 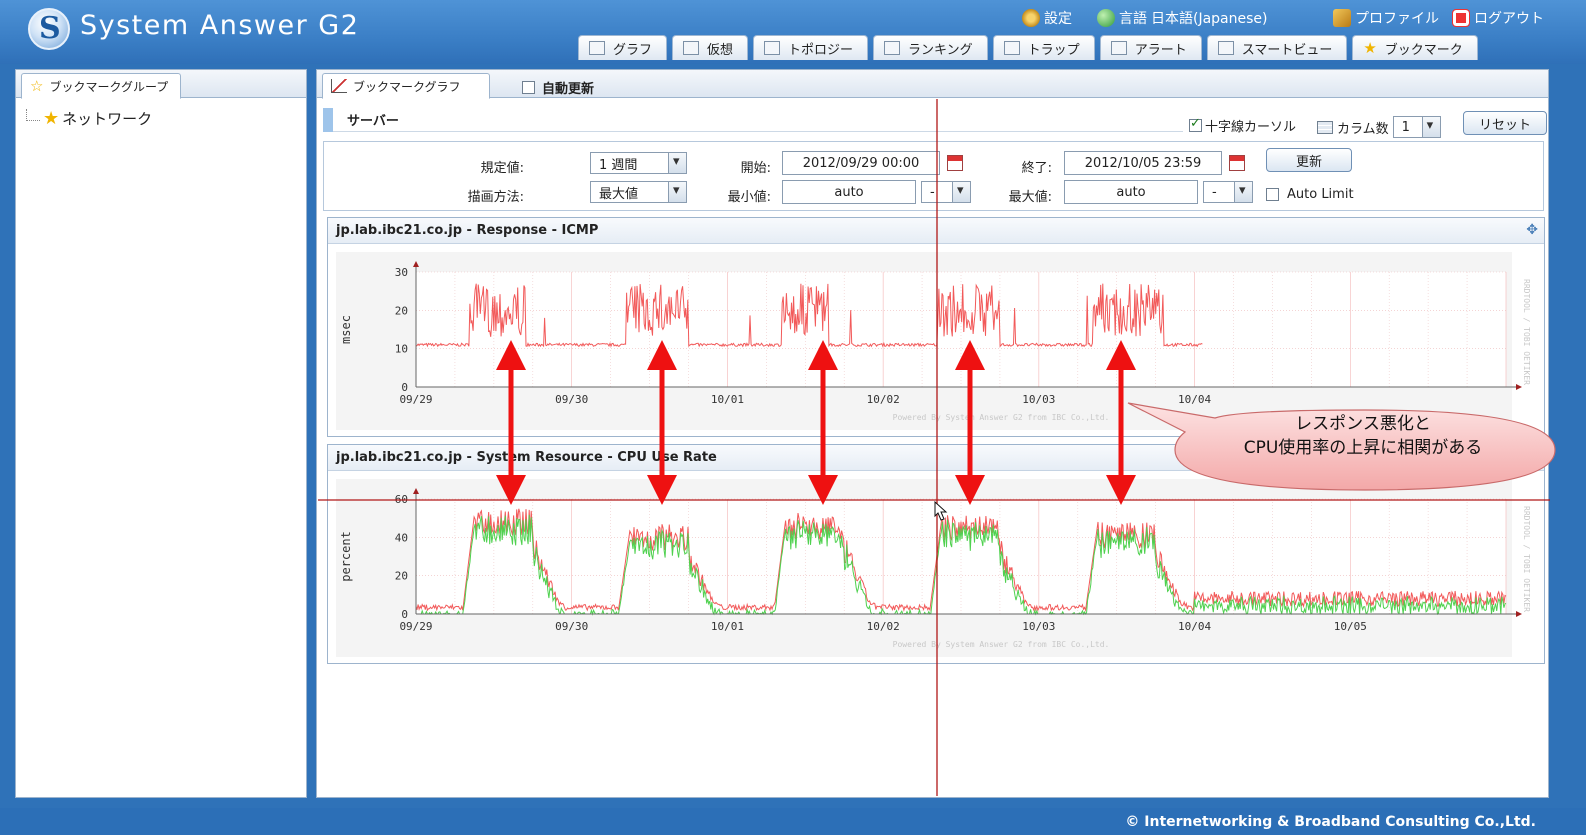 What do you see at coordinates (1277, 47) in the screenshot?
I see `tab-smartview: スマートビュー` at bounding box center [1277, 47].